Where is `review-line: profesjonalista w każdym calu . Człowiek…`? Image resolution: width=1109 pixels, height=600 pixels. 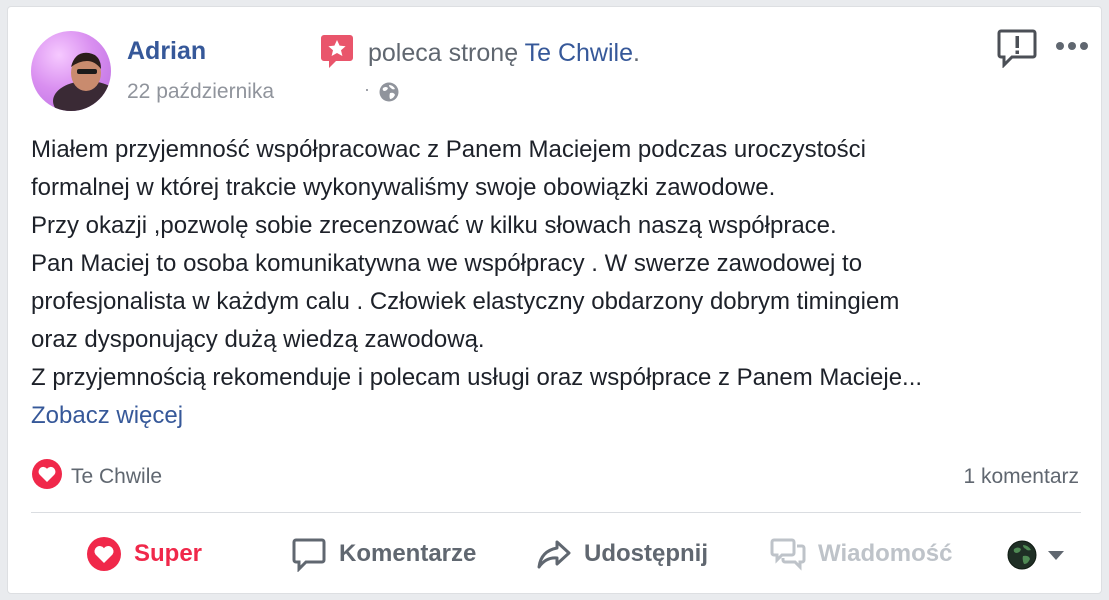
review-line: profesjonalista w każdym calu . Człowiek… is located at coordinates (465, 301).